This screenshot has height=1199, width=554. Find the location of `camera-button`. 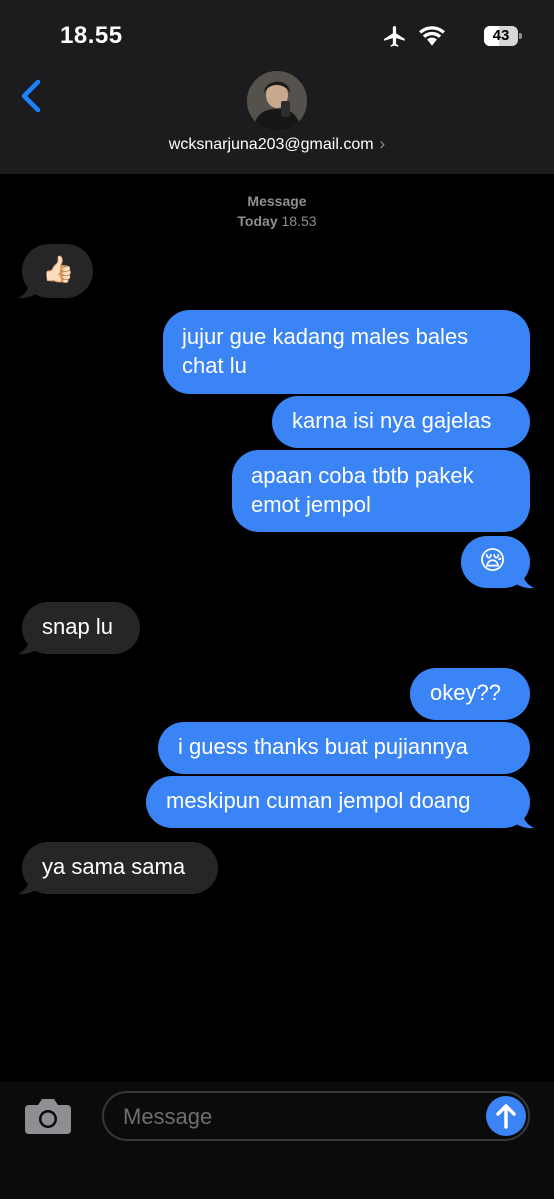

camera-button is located at coordinates (48, 1116).